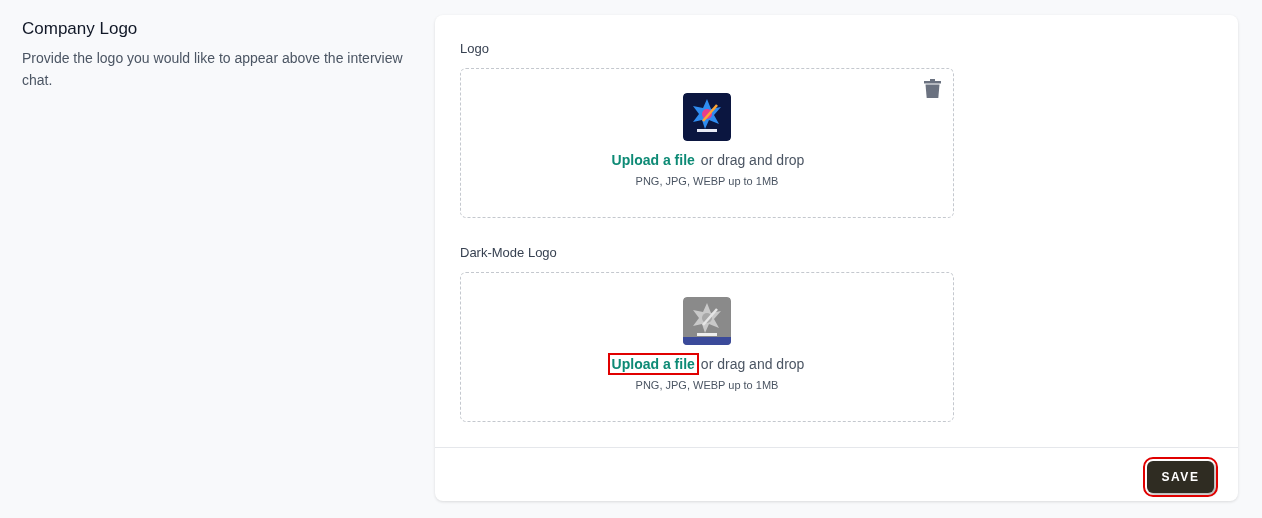 Image resolution: width=1262 pixels, height=518 pixels. What do you see at coordinates (932, 88) in the screenshot?
I see `trash-icon` at bounding box center [932, 88].